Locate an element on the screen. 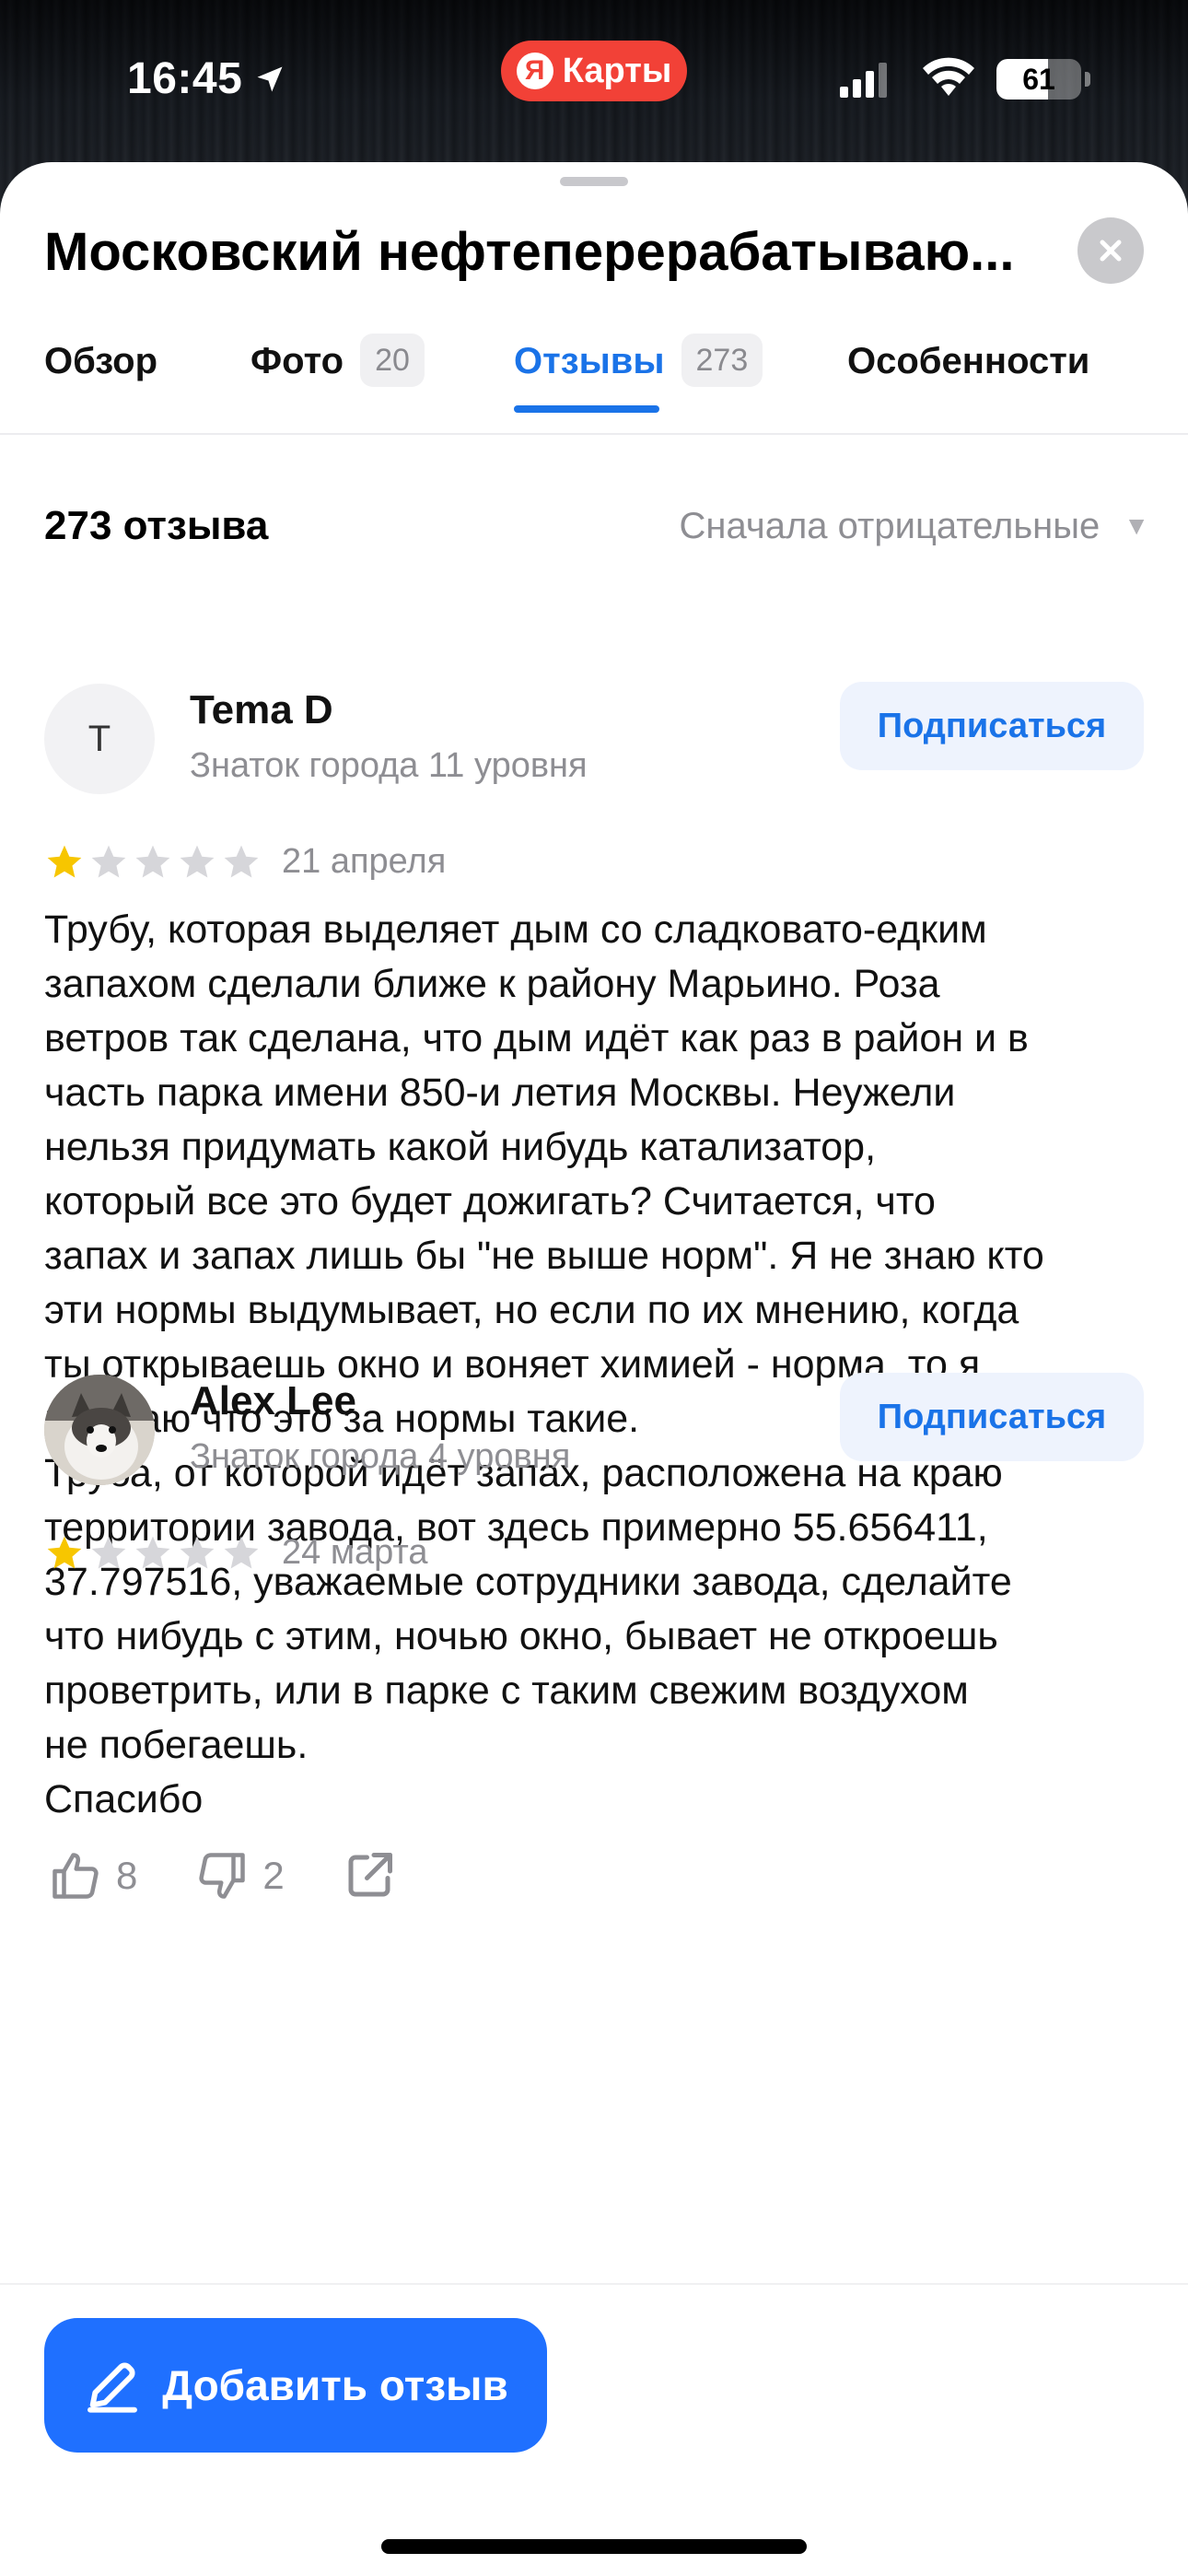 The width and height of the screenshot is (1188, 2576). add-review-label: Добавить отзыв is located at coordinates (335, 2385).